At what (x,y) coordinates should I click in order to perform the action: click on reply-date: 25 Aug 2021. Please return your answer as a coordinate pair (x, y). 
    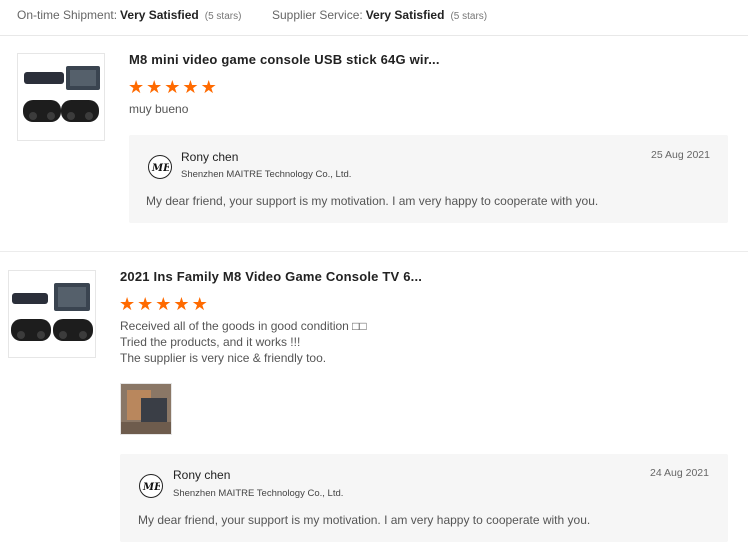
    Looking at the image, I should click on (680, 155).